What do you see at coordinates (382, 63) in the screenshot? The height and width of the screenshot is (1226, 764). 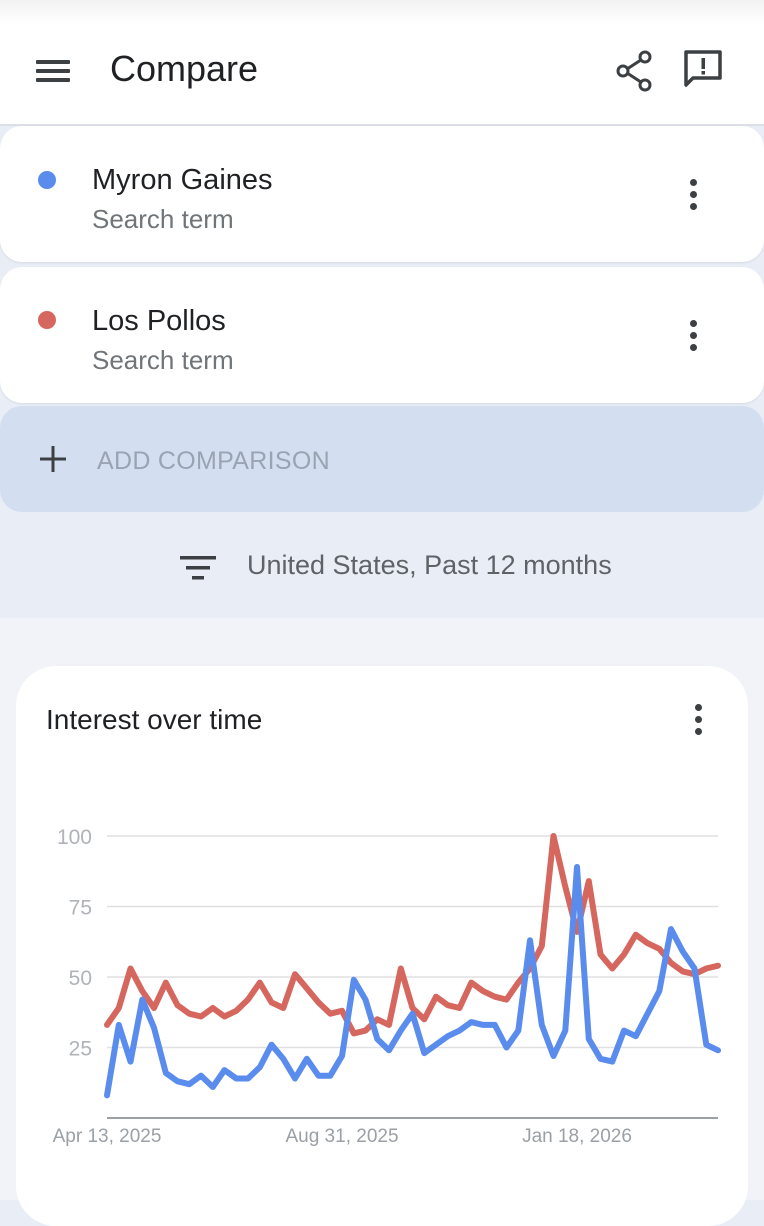 I see `app-bar: Compare` at bounding box center [382, 63].